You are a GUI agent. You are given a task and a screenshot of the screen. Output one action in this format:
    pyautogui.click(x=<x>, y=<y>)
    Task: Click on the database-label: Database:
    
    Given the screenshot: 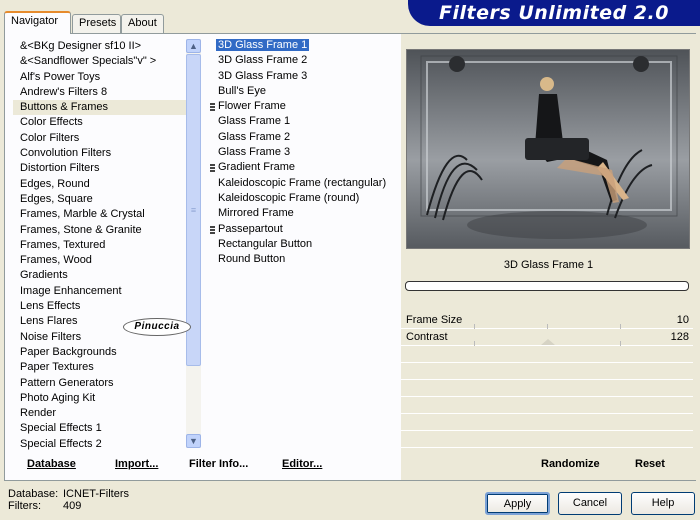 What is the action you would take?
    pyautogui.click(x=33, y=494)
    